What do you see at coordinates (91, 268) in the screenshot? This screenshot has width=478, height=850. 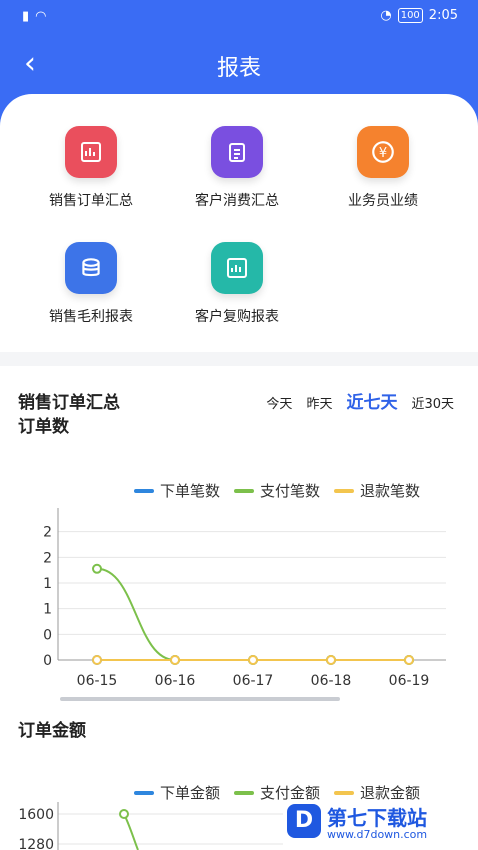 I see `coin-stack-icon` at bounding box center [91, 268].